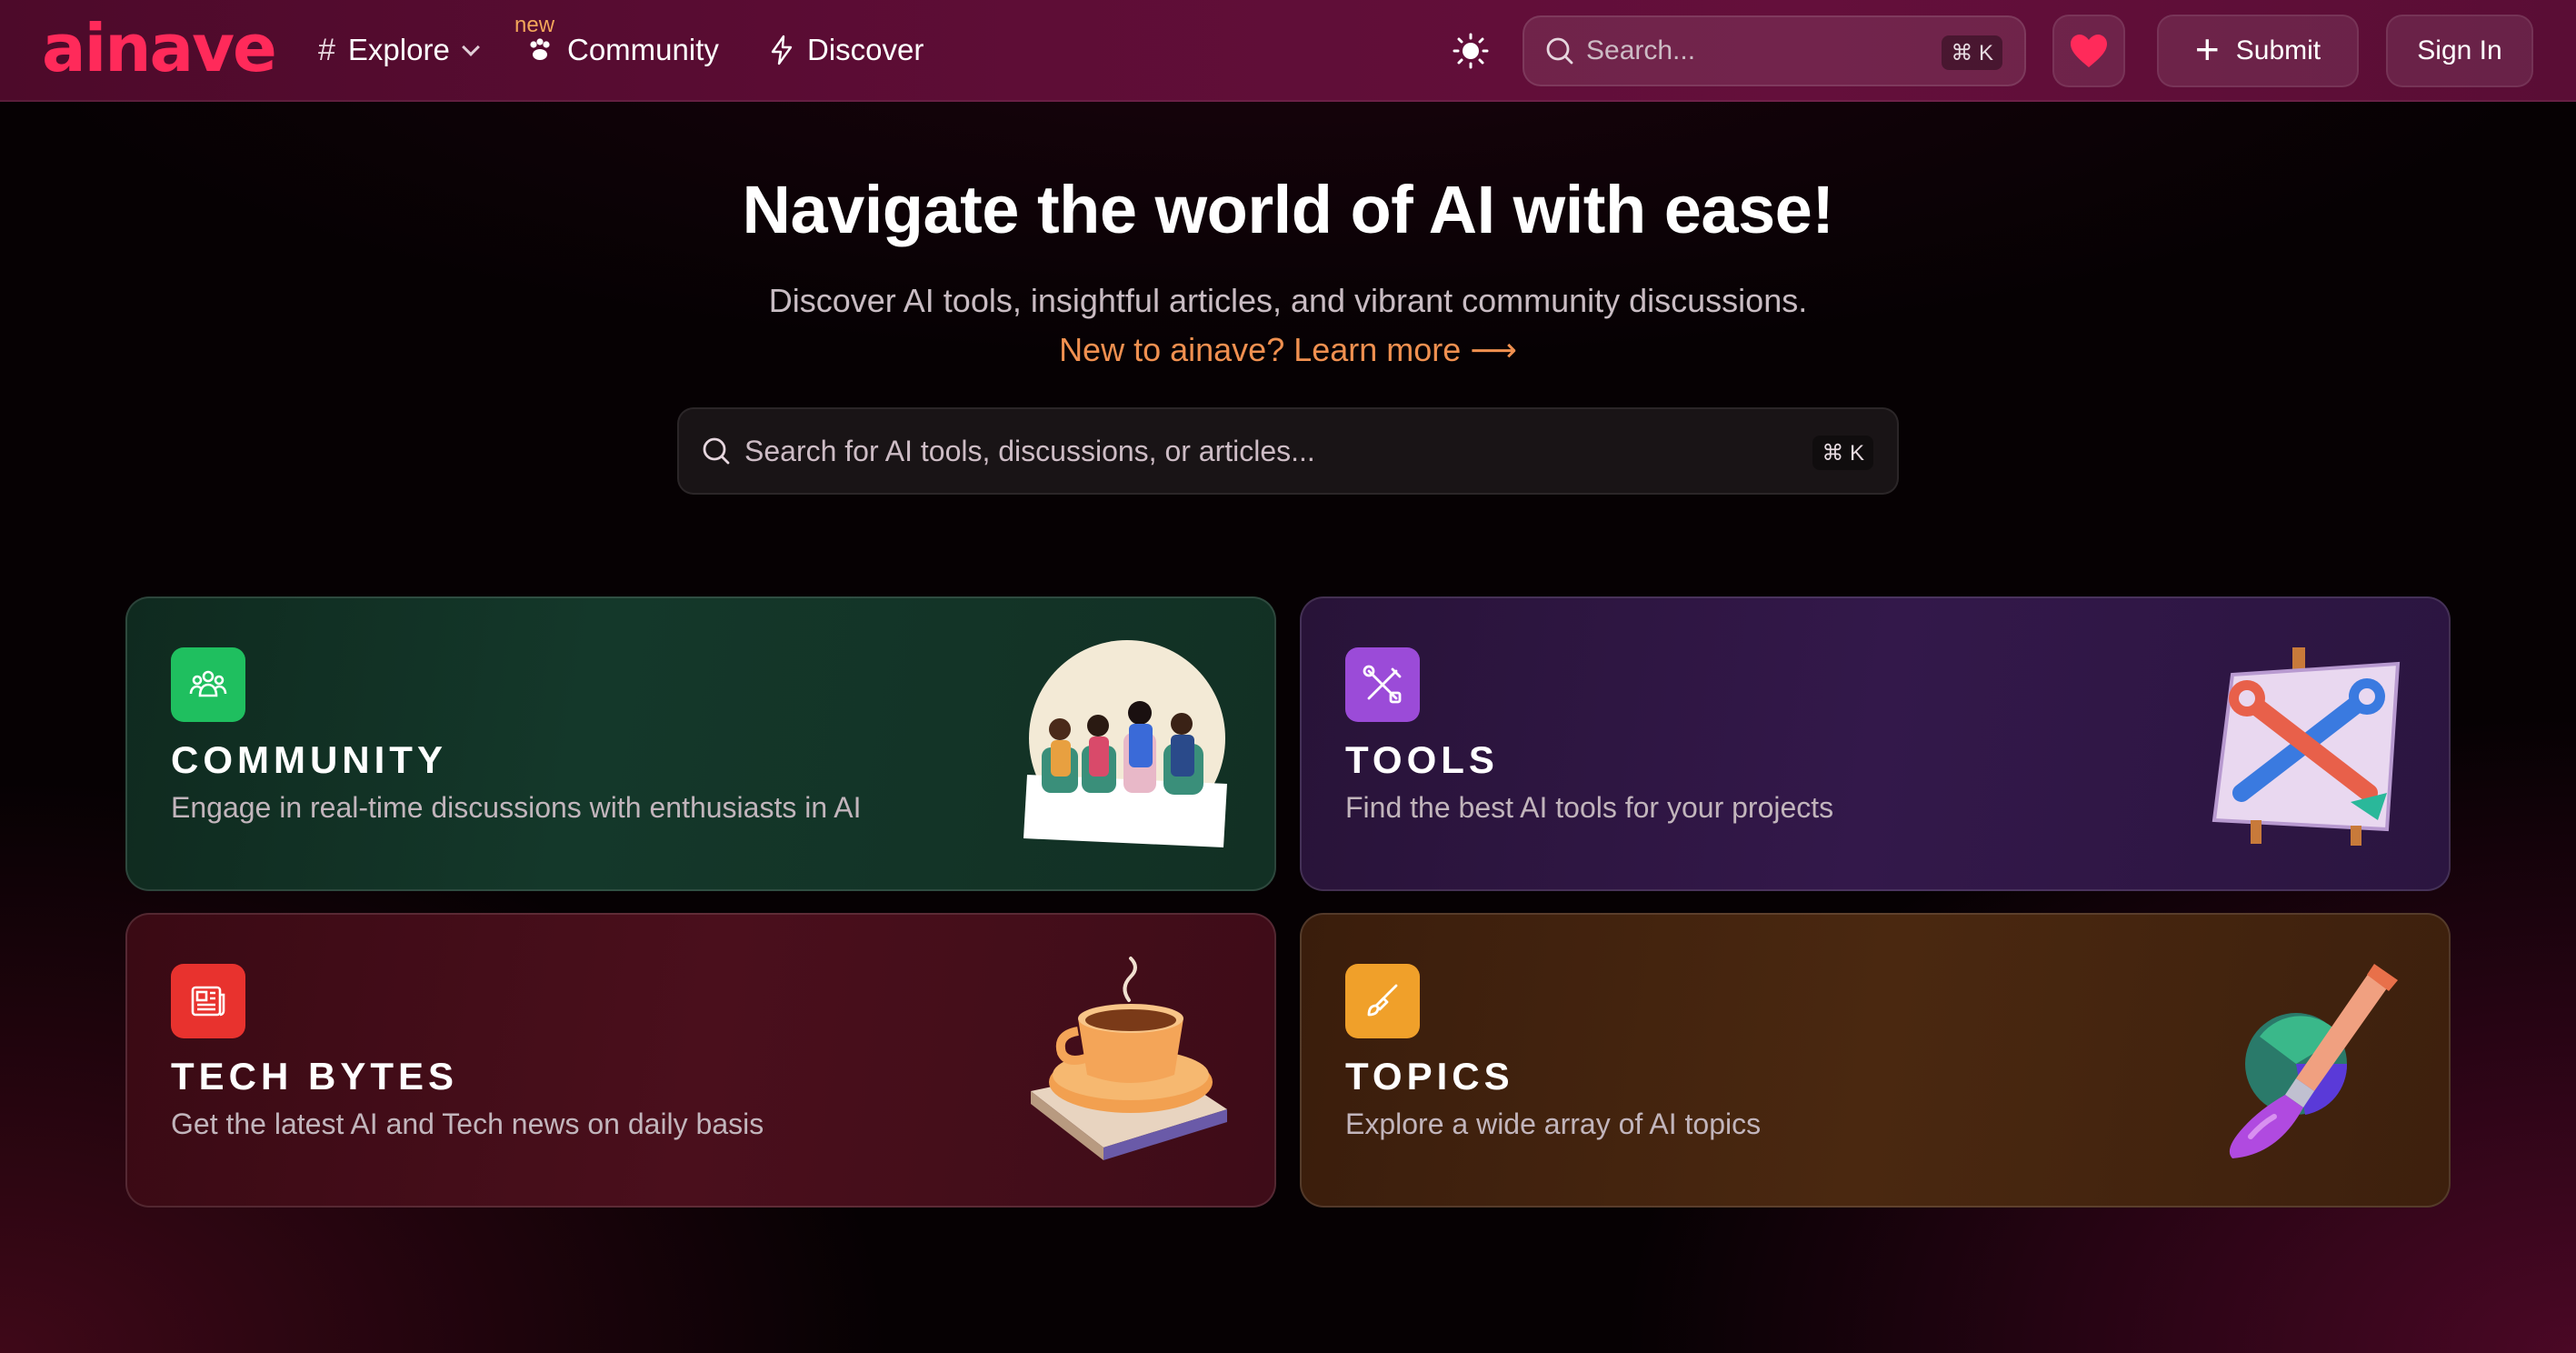  Describe the element at coordinates (1589, 808) in the screenshot. I see `tools-card-description: Find the best AI tools for your projects` at that location.